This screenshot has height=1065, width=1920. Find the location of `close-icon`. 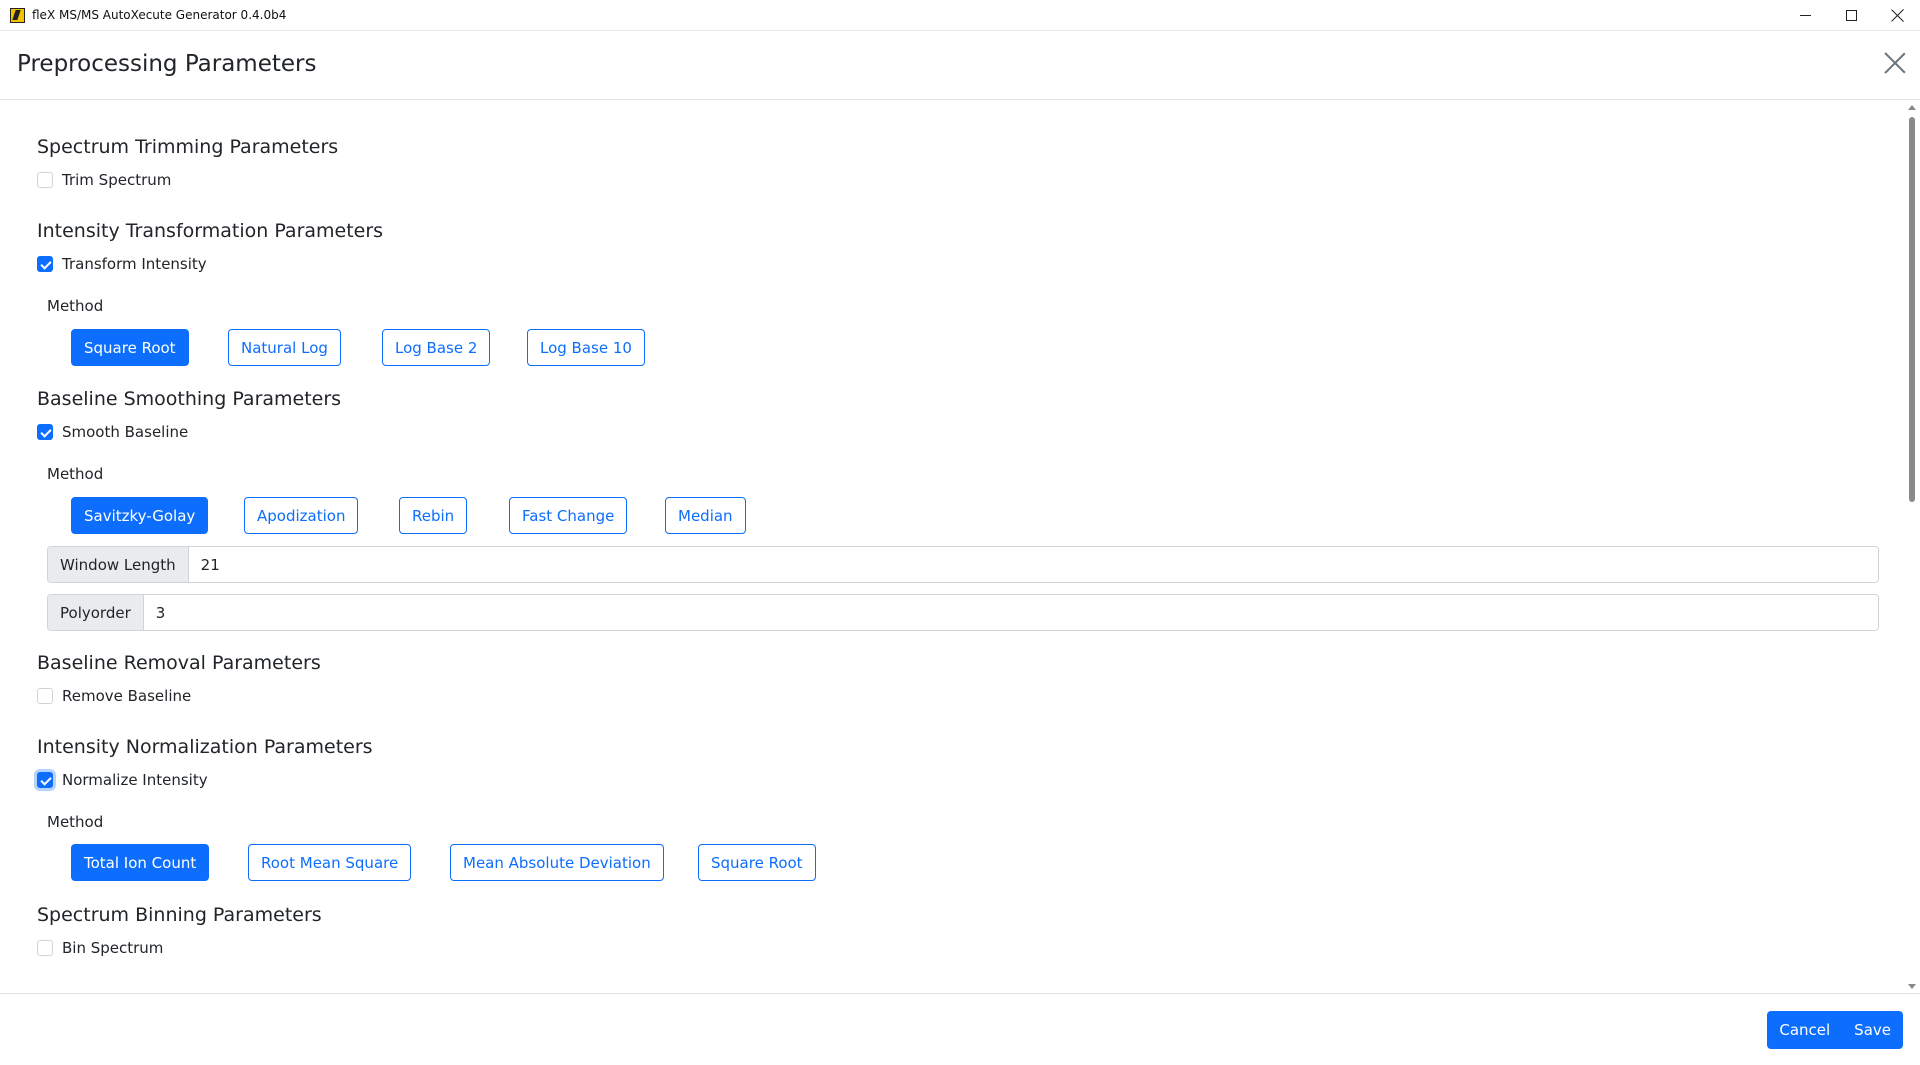

close-icon is located at coordinates (1897, 15).